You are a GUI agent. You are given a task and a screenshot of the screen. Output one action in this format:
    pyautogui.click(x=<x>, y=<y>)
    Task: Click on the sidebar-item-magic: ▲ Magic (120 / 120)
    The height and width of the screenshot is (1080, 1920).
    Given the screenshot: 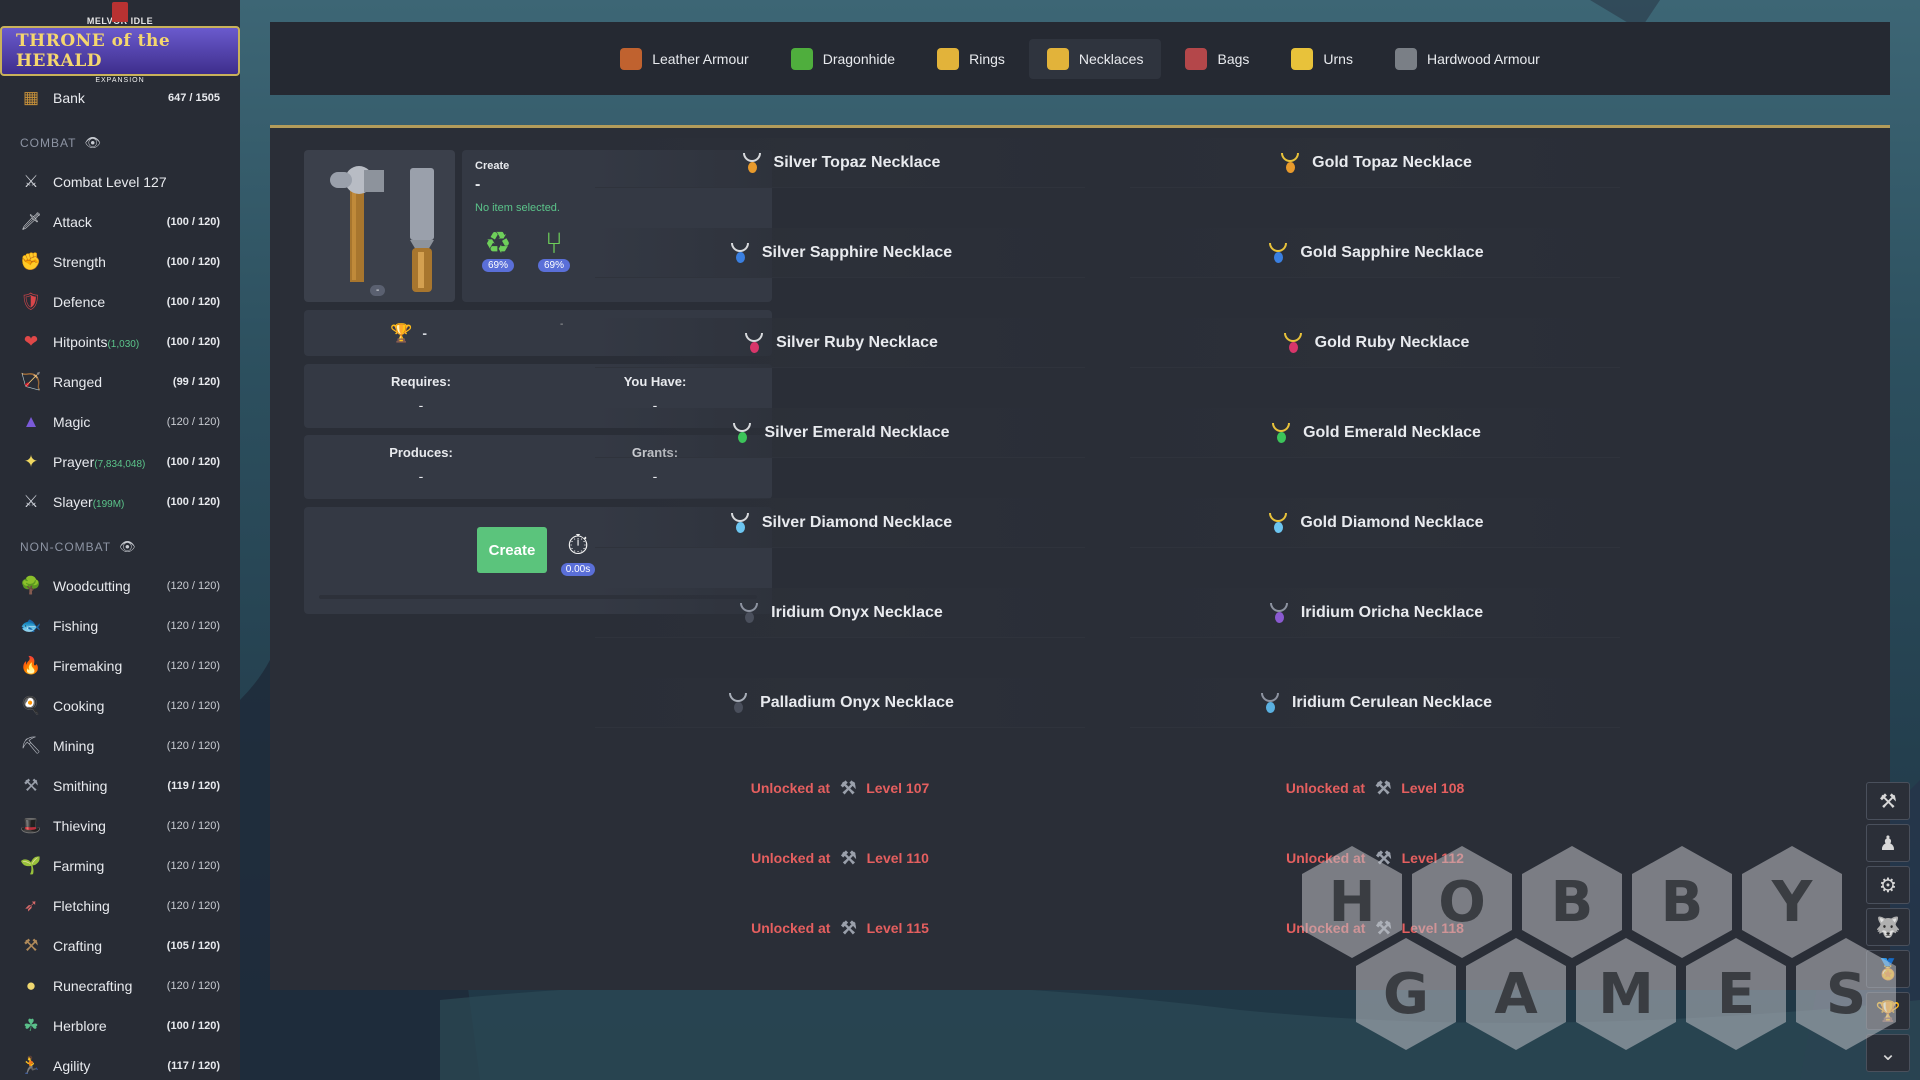 What is the action you would take?
    pyautogui.click(x=120, y=422)
    